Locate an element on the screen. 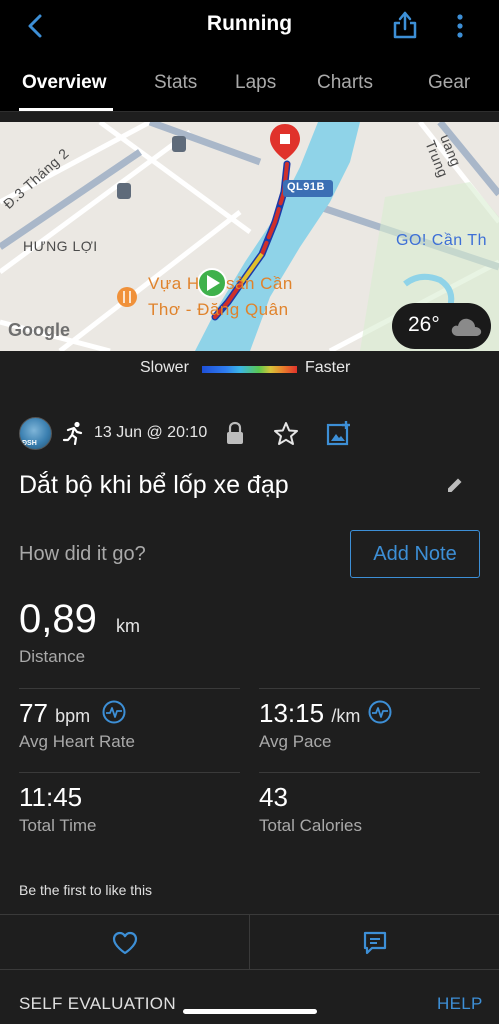 This screenshot has height=1024, width=499. tab-bar: Overview Stats Laps Charts Gear is located at coordinates (249, 82).